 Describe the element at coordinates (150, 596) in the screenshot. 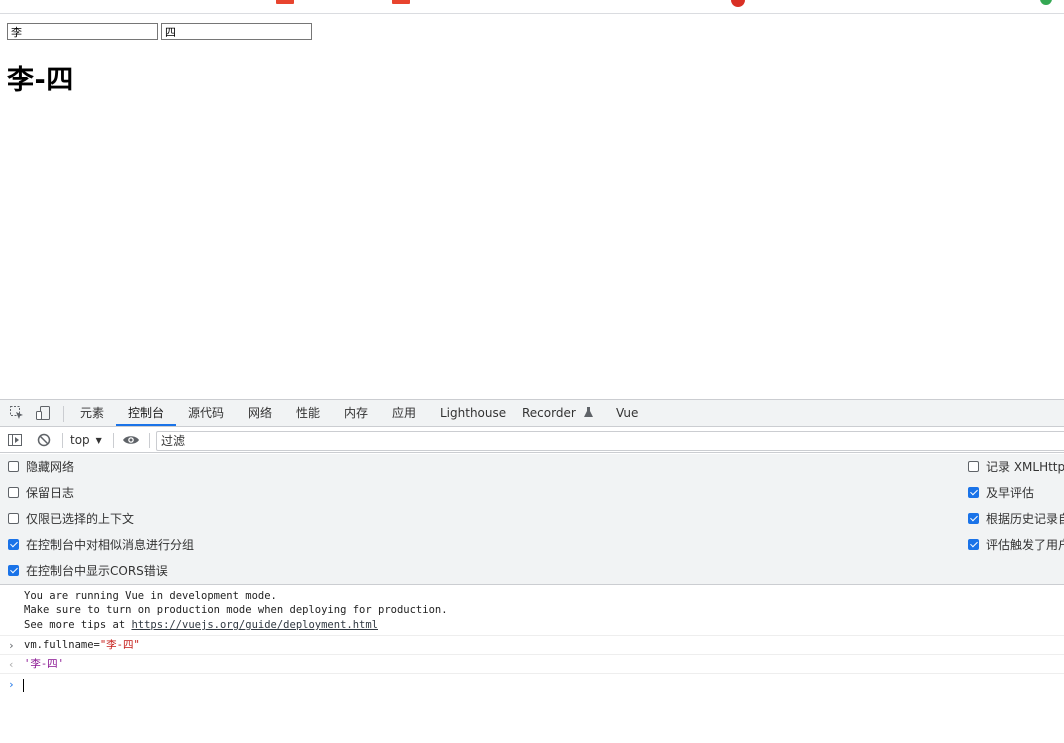

I see `console-message-line: You are running Vue in development mode.` at that location.